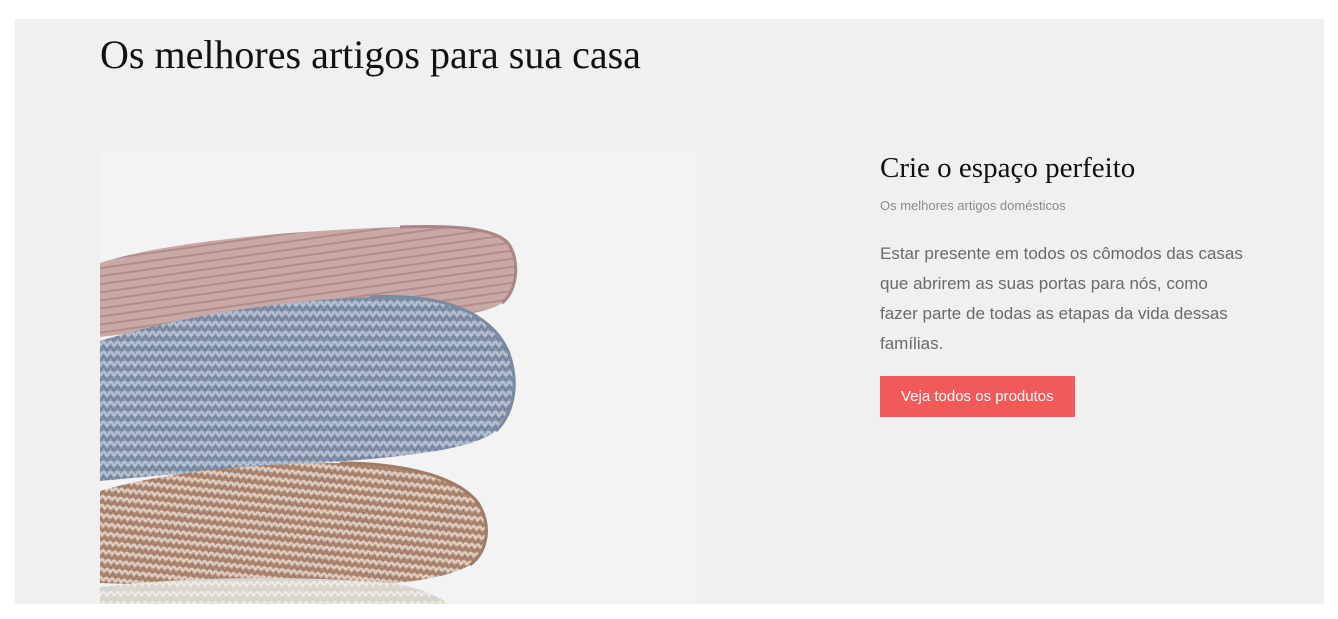 This screenshot has width=1338, height=619. Describe the element at coordinates (973, 205) in the screenshot. I see `feature-subtitle: Os melhores artigos domésticos` at that location.